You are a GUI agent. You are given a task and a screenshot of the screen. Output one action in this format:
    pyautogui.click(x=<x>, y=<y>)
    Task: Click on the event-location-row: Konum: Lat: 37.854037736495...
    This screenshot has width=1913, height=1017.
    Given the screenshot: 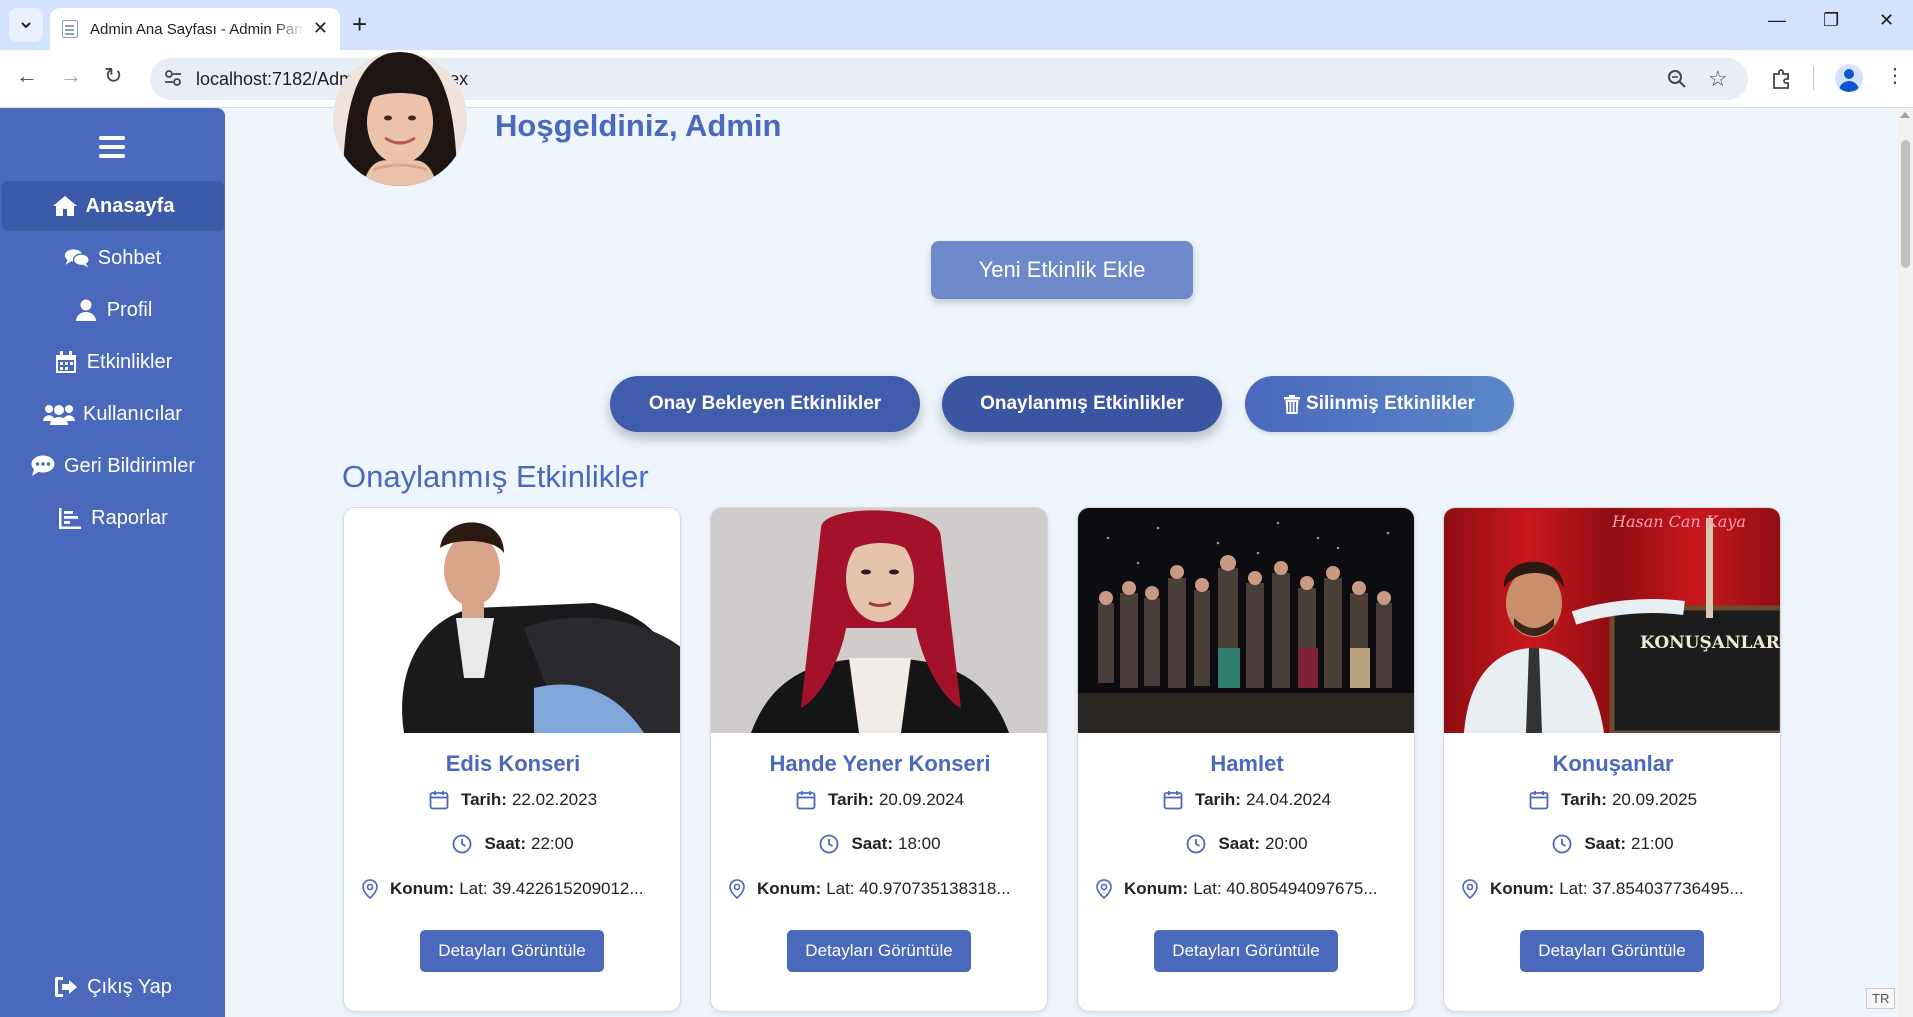 What is the action you would take?
    pyautogui.click(x=1612, y=889)
    